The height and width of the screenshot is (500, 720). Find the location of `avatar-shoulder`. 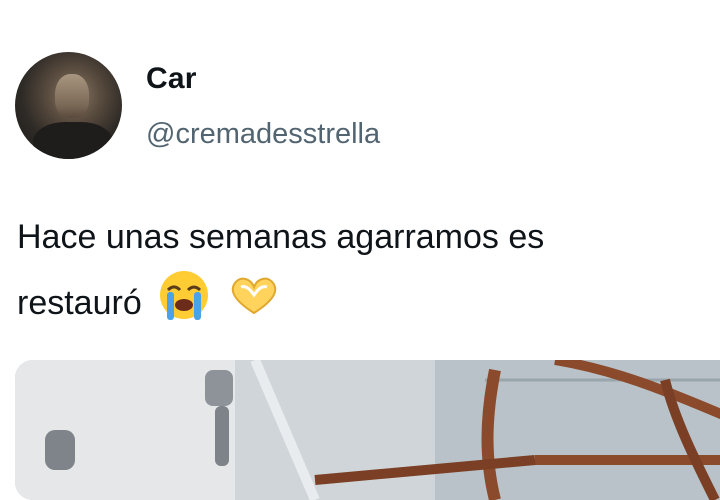

avatar-shoulder is located at coordinates (73, 140).